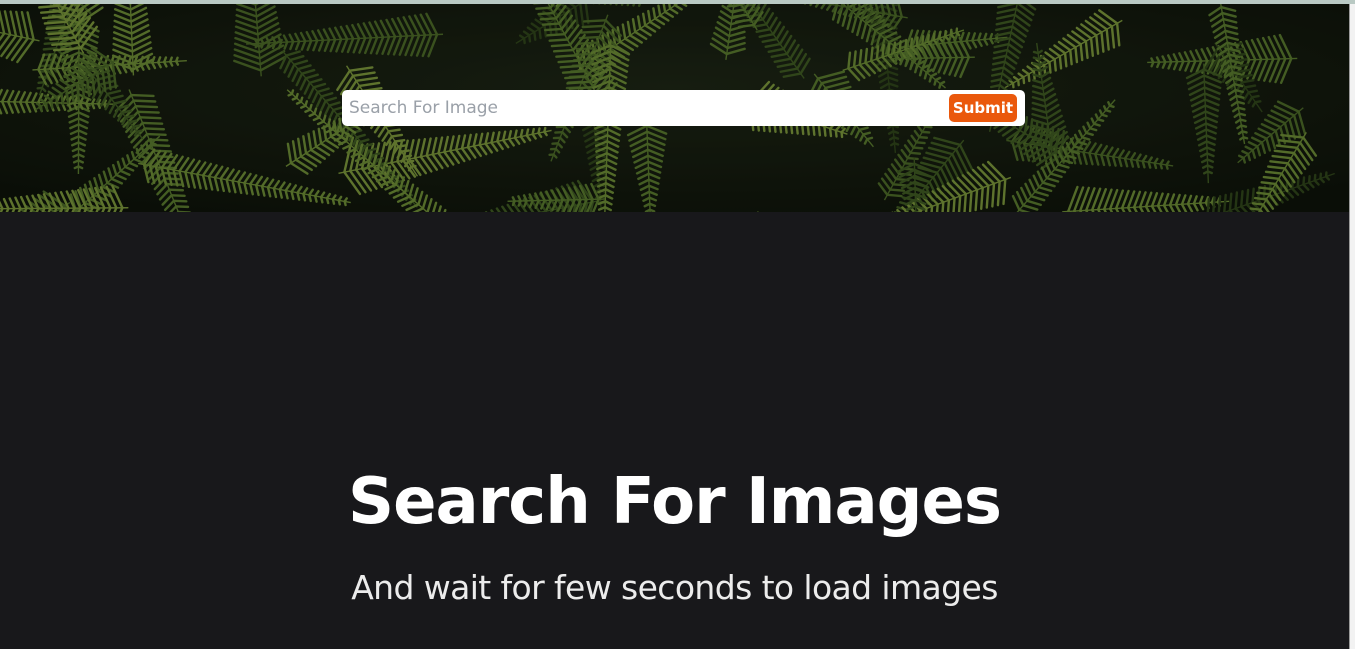  What do you see at coordinates (642, 108) in the screenshot?
I see `search-input` at bounding box center [642, 108].